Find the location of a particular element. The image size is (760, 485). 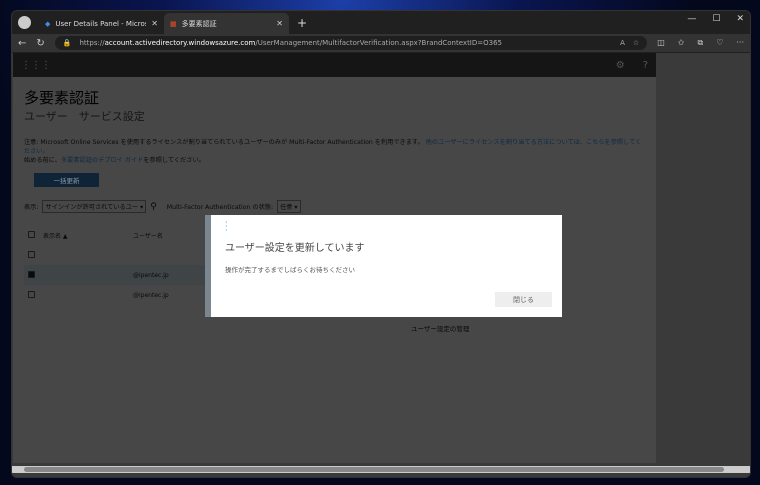

settings-gear-icon: ⚙ is located at coordinates (620, 65).